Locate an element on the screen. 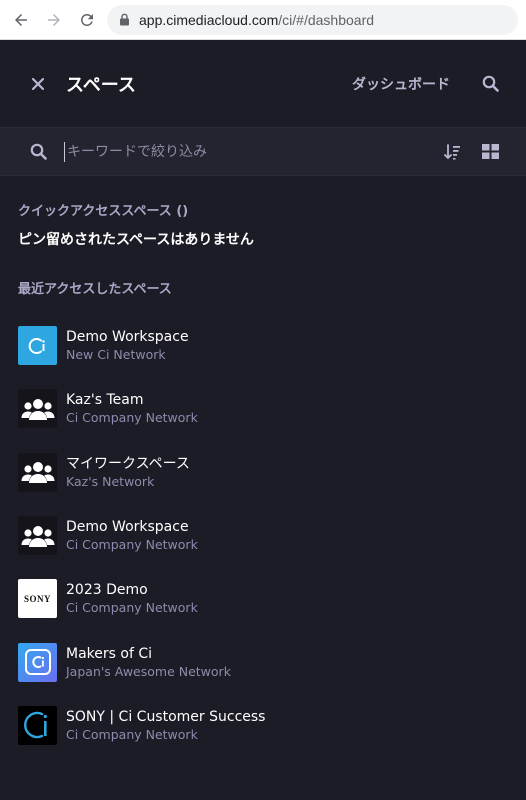 This screenshot has width=526, height=800. sony-logo-icon: SONY is located at coordinates (37, 599).